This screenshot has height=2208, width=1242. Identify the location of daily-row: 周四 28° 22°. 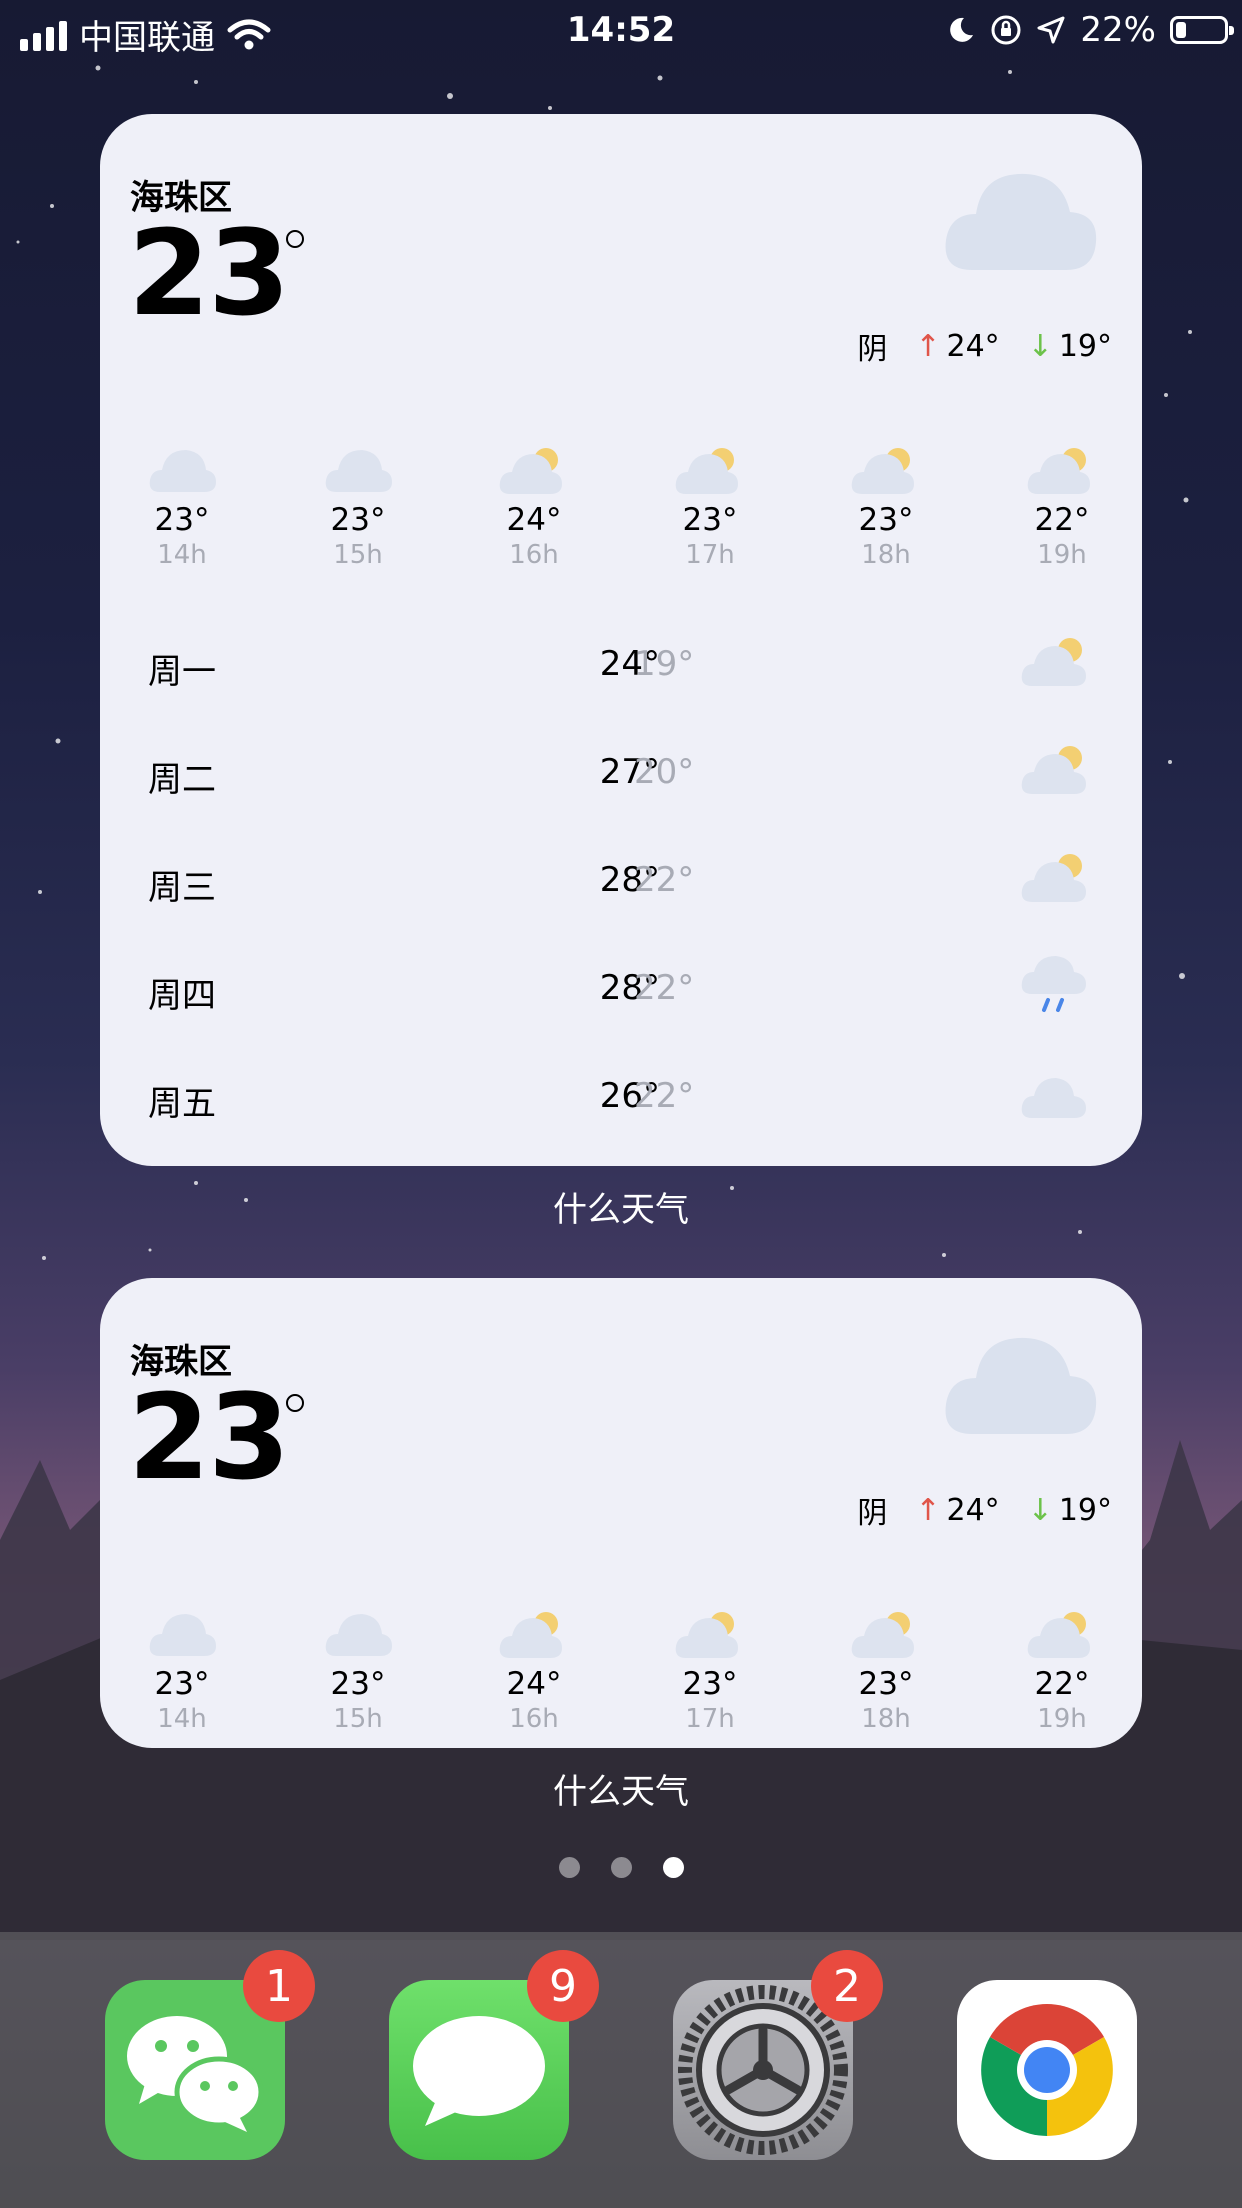
(621, 992).